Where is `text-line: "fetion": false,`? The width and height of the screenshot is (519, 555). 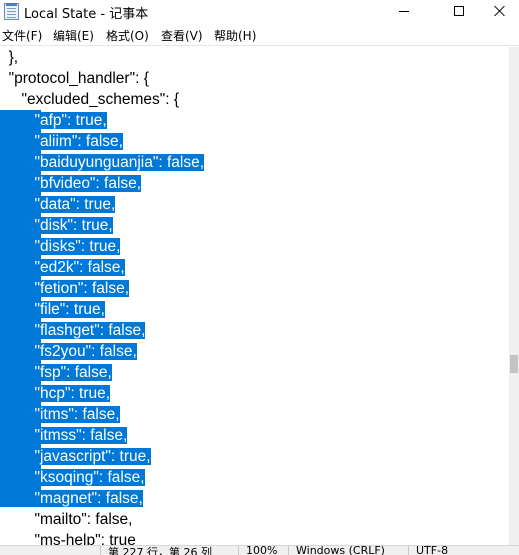 text-line: "fetion": false, is located at coordinates (65, 288).